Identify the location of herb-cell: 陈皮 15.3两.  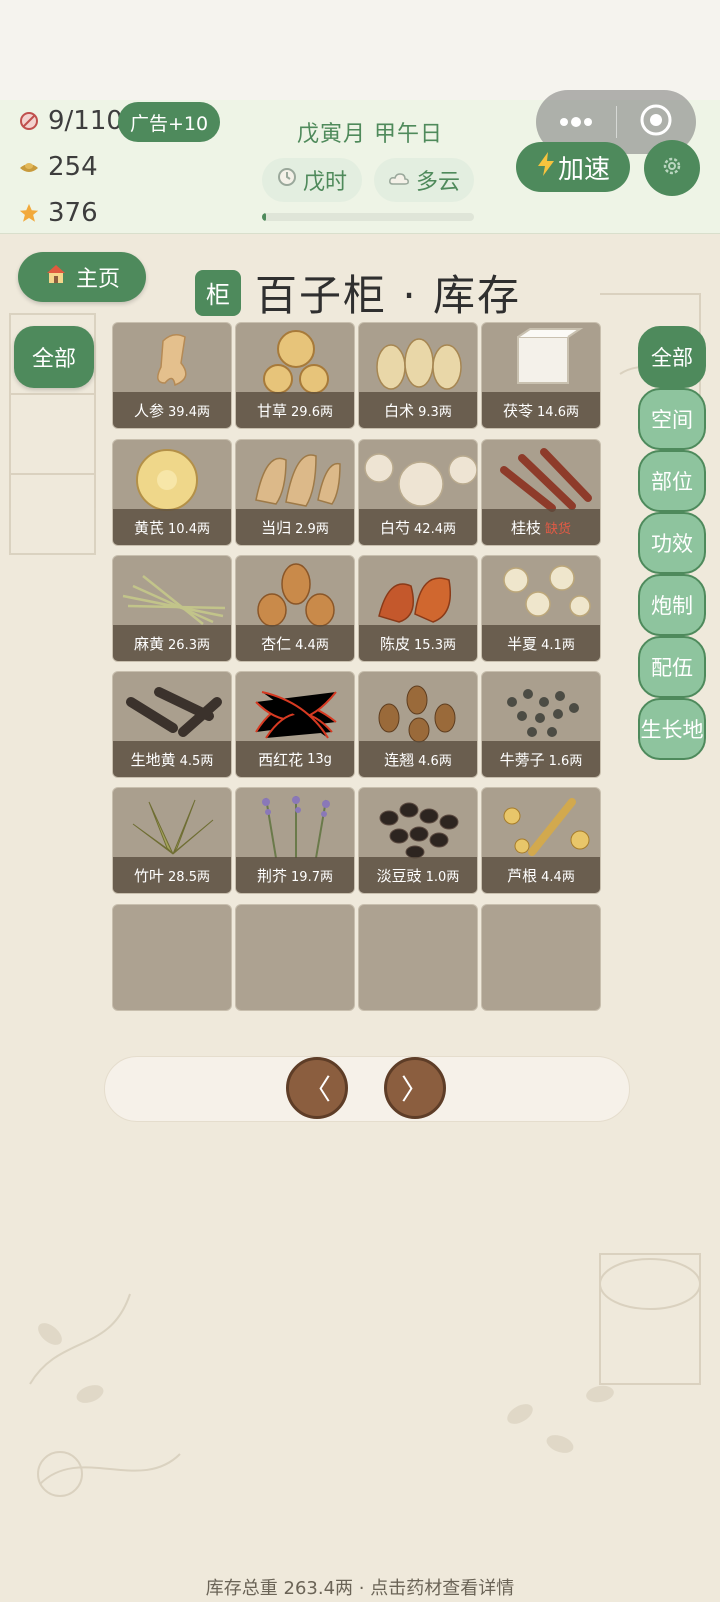
(418, 608).